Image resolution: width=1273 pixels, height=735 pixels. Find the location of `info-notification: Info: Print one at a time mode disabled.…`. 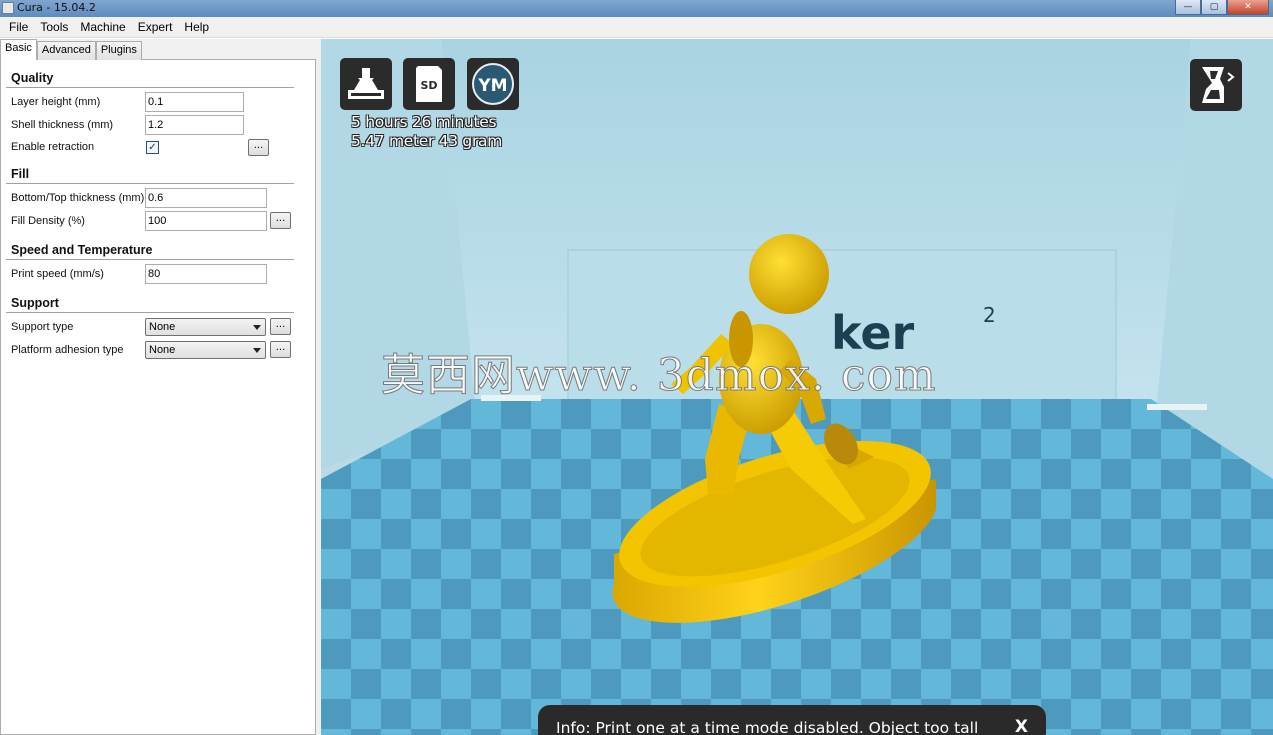

info-notification: Info: Print one at a time mode disabled.… is located at coordinates (792, 720).